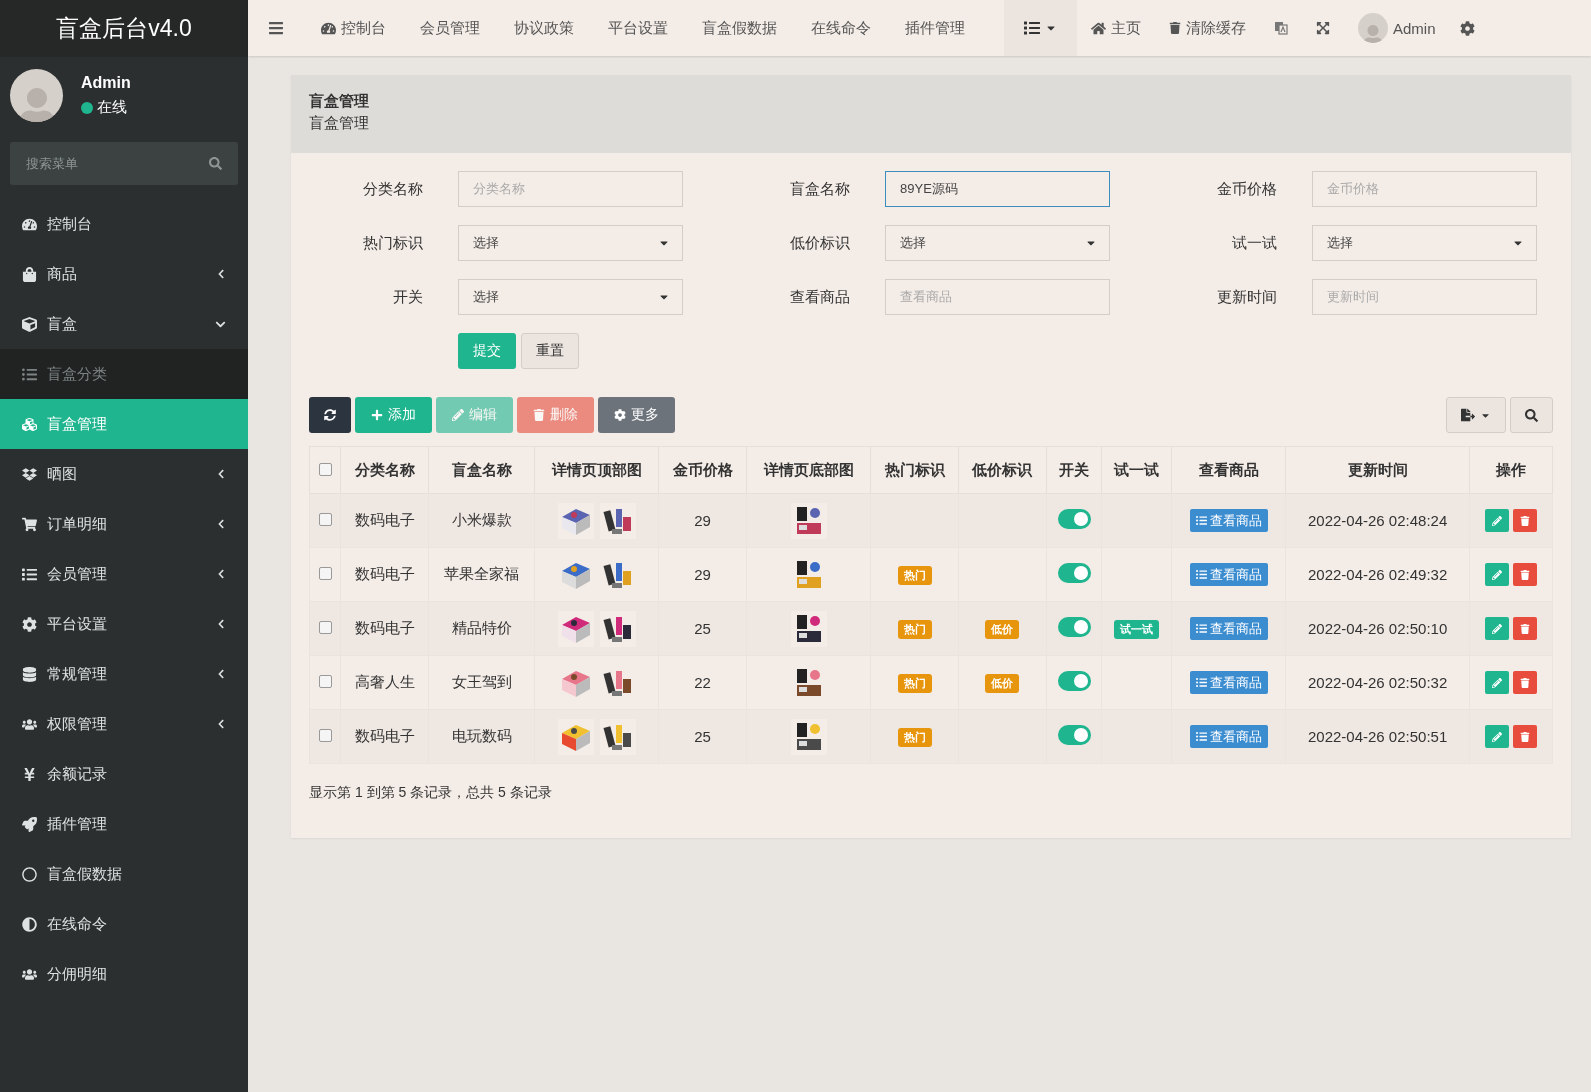 The width and height of the screenshot is (1591, 1092). Describe the element at coordinates (1116, 28) in the screenshot. I see `home-link: 主页` at that location.